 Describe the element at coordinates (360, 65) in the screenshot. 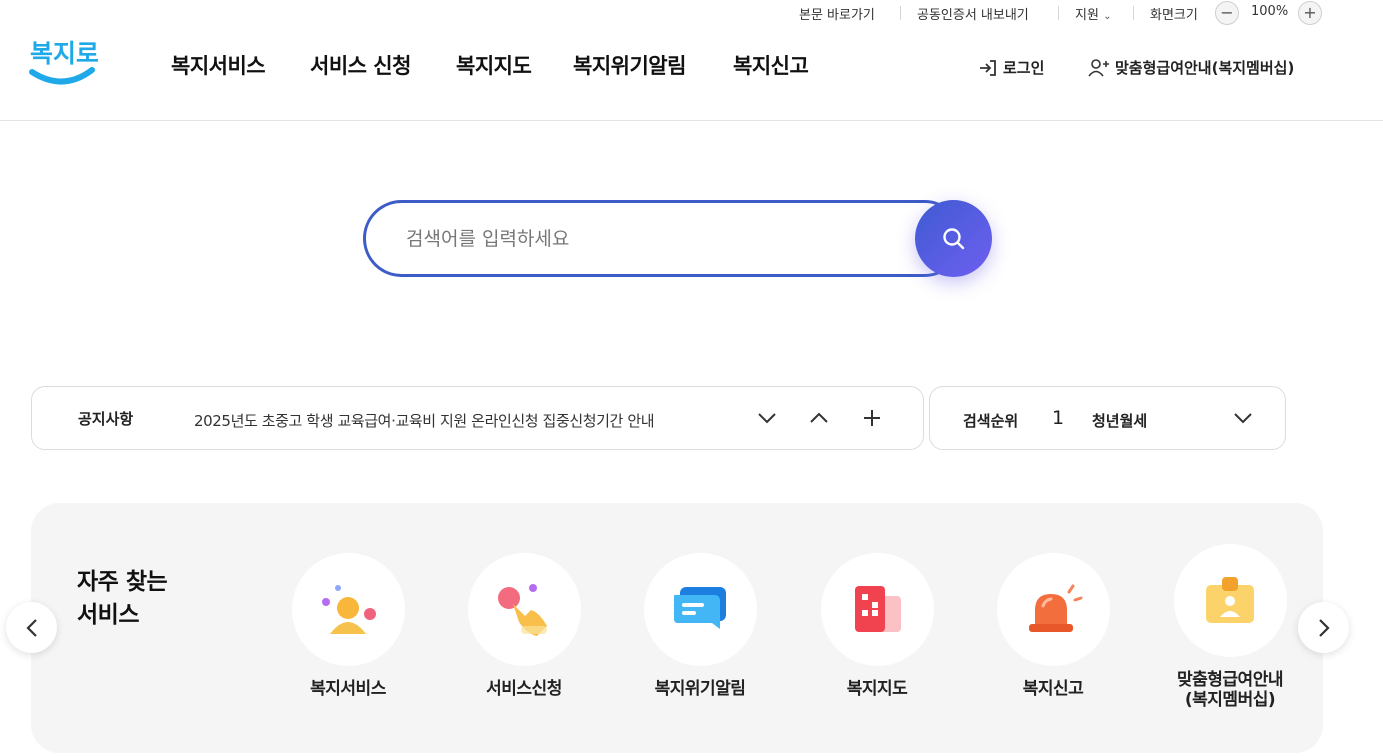

I see `nav-service-apply: 서비스 신청` at that location.